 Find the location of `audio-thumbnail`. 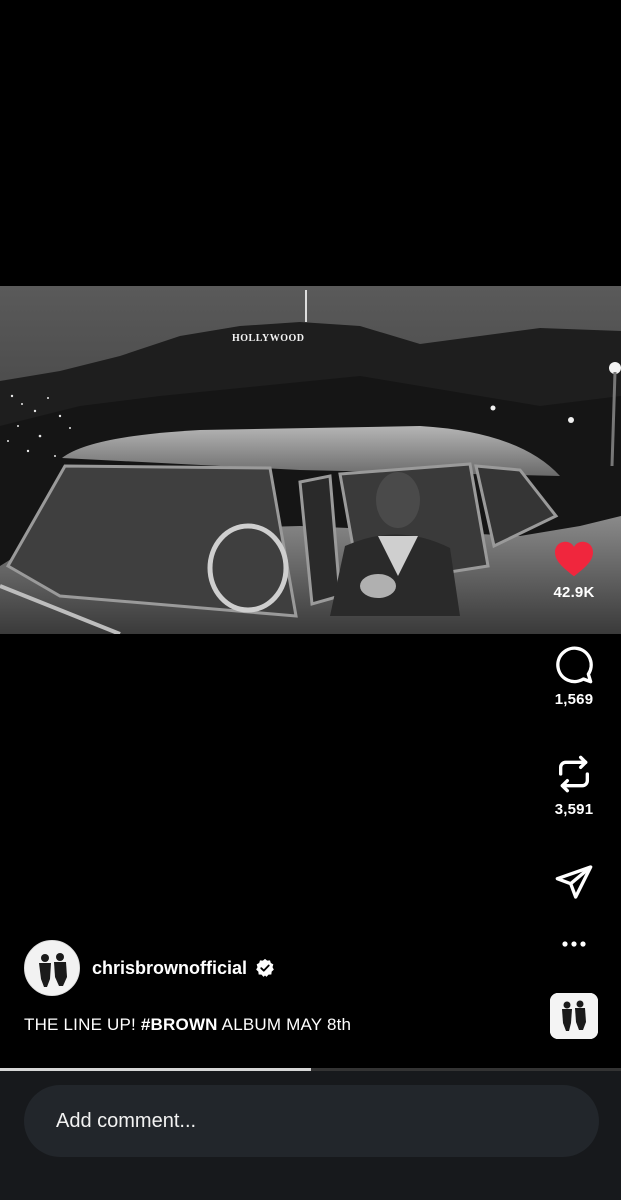

audio-thumbnail is located at coordinates (574, 1016).